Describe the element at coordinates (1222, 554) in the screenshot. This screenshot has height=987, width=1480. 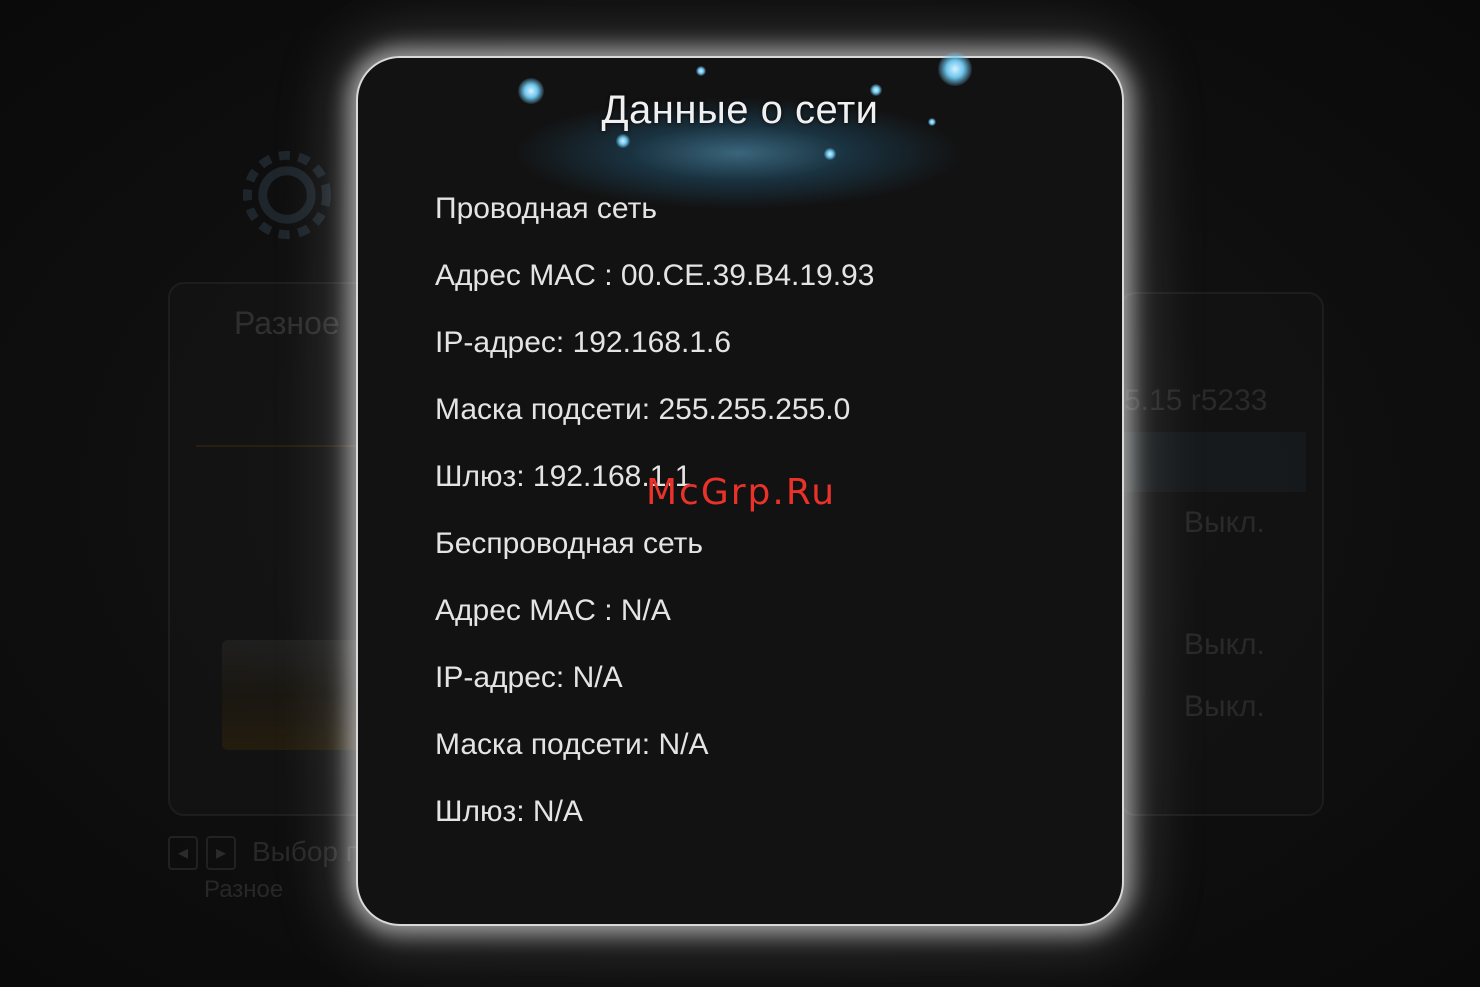
I see `settings-panel` at that location.